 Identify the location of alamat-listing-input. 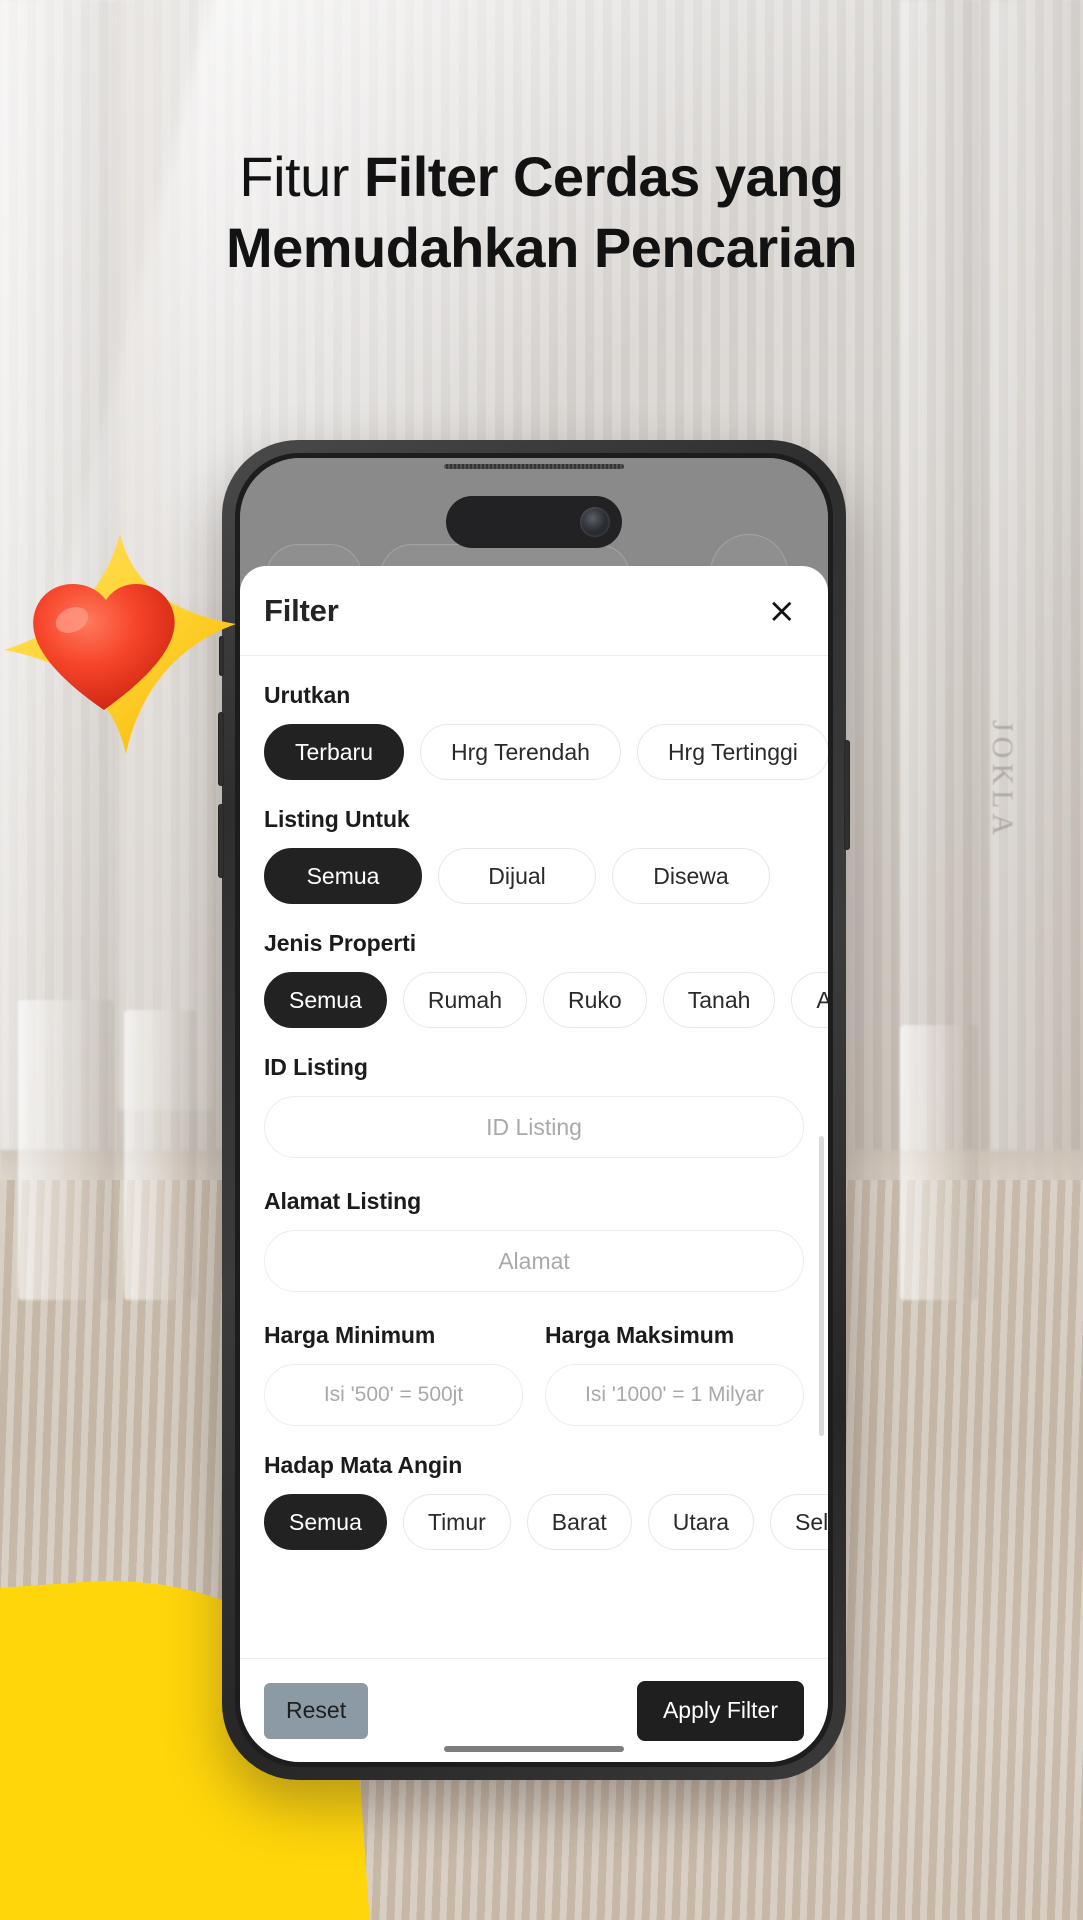
(534, 1261).